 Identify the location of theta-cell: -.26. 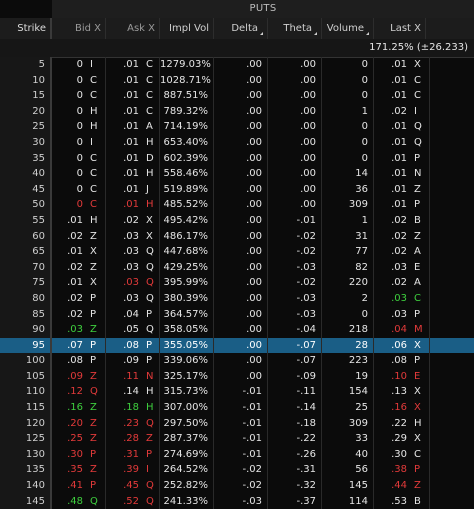
(295, 454).